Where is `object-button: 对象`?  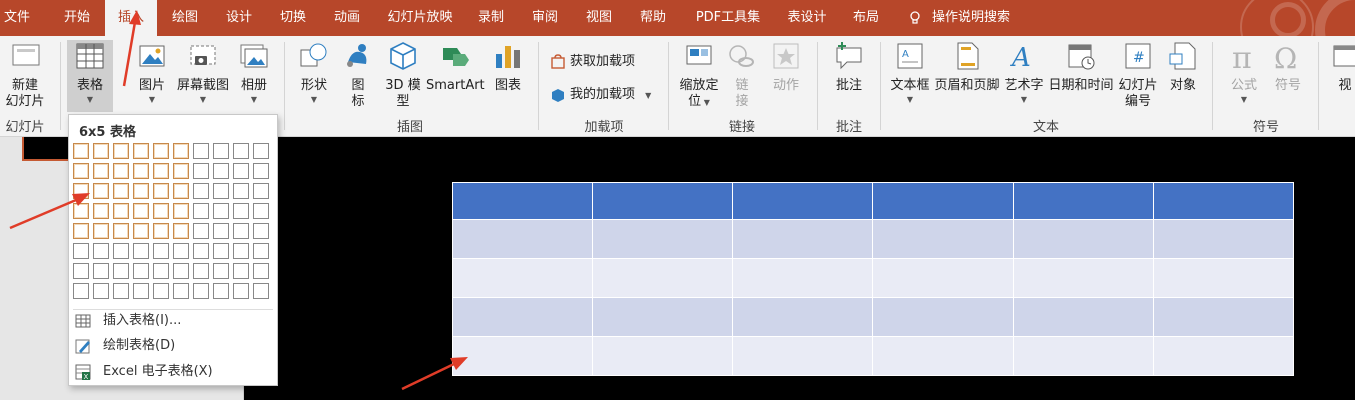
object-button: 对象 is located at coordinates (1183, 67).